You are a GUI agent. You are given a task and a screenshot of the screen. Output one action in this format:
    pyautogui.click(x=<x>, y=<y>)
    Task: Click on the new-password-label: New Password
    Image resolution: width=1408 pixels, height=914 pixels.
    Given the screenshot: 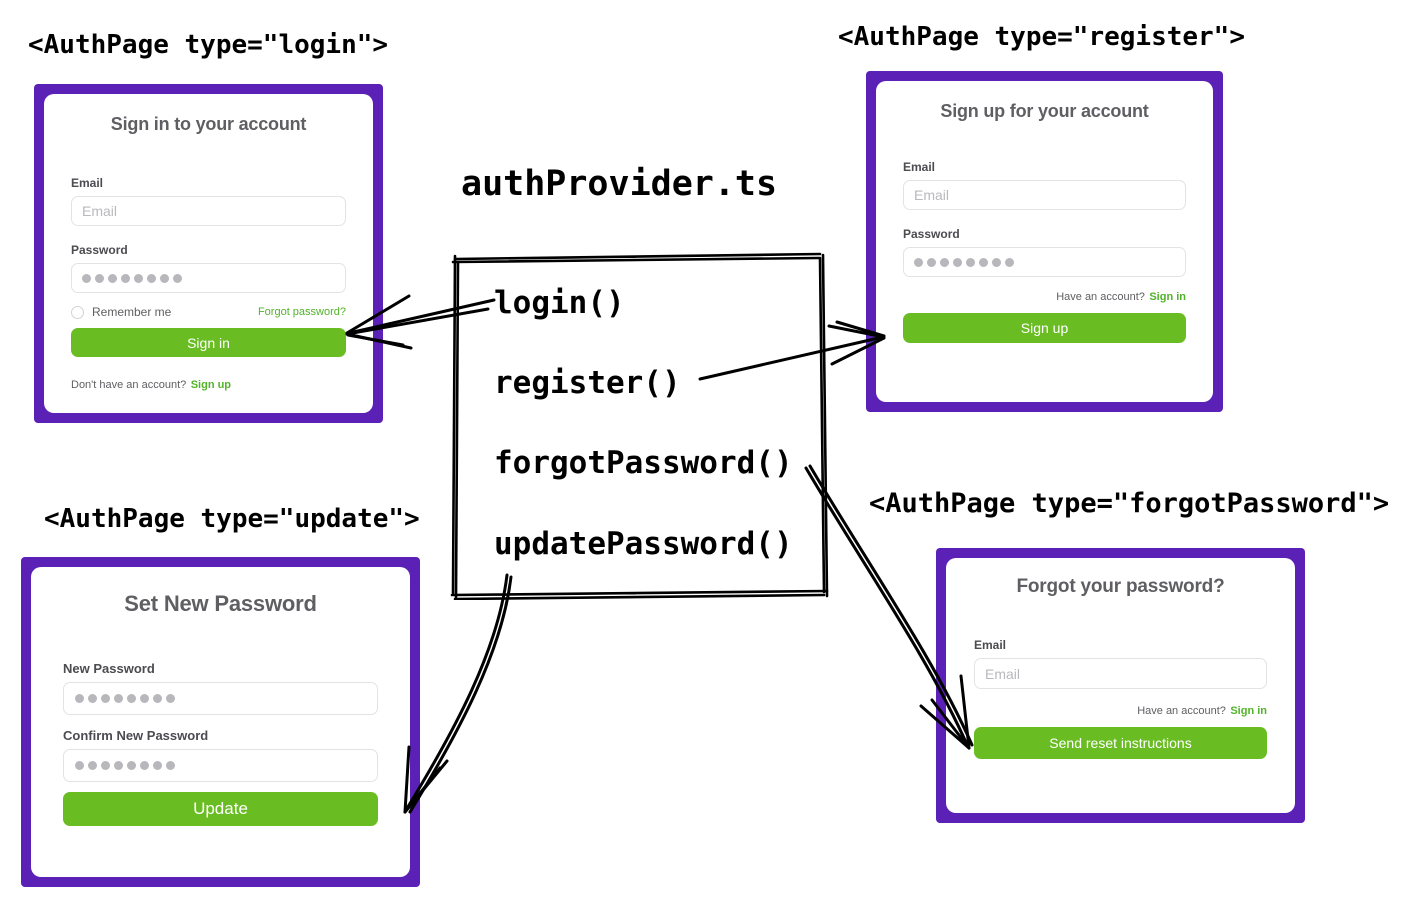 What is the action you would take?
    pyautogui.click(x=109, y=668)
    